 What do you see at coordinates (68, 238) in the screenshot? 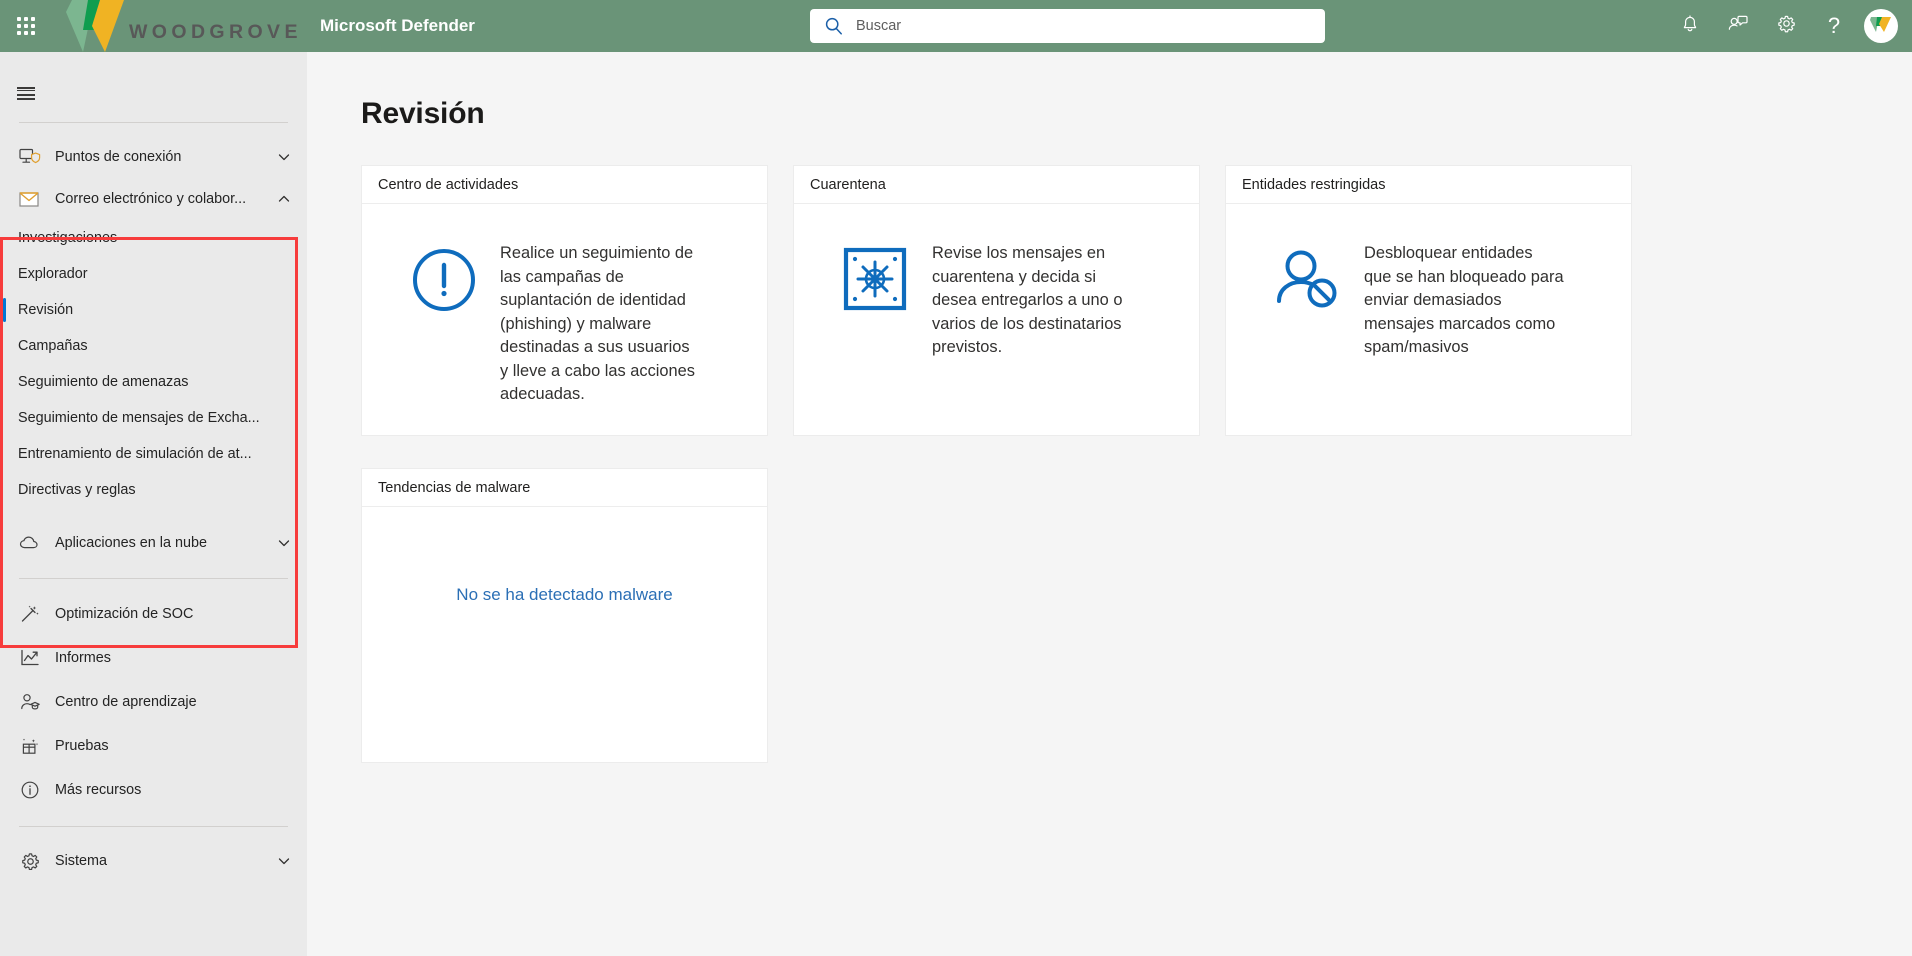
I see `sidebar-item-label: Investigaciones` at bounding box center [68, 238].